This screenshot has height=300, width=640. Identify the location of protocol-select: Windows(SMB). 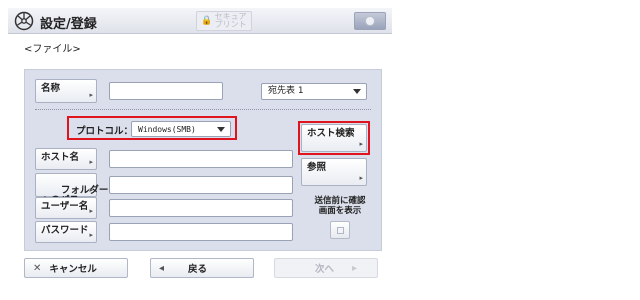
(181, 129).